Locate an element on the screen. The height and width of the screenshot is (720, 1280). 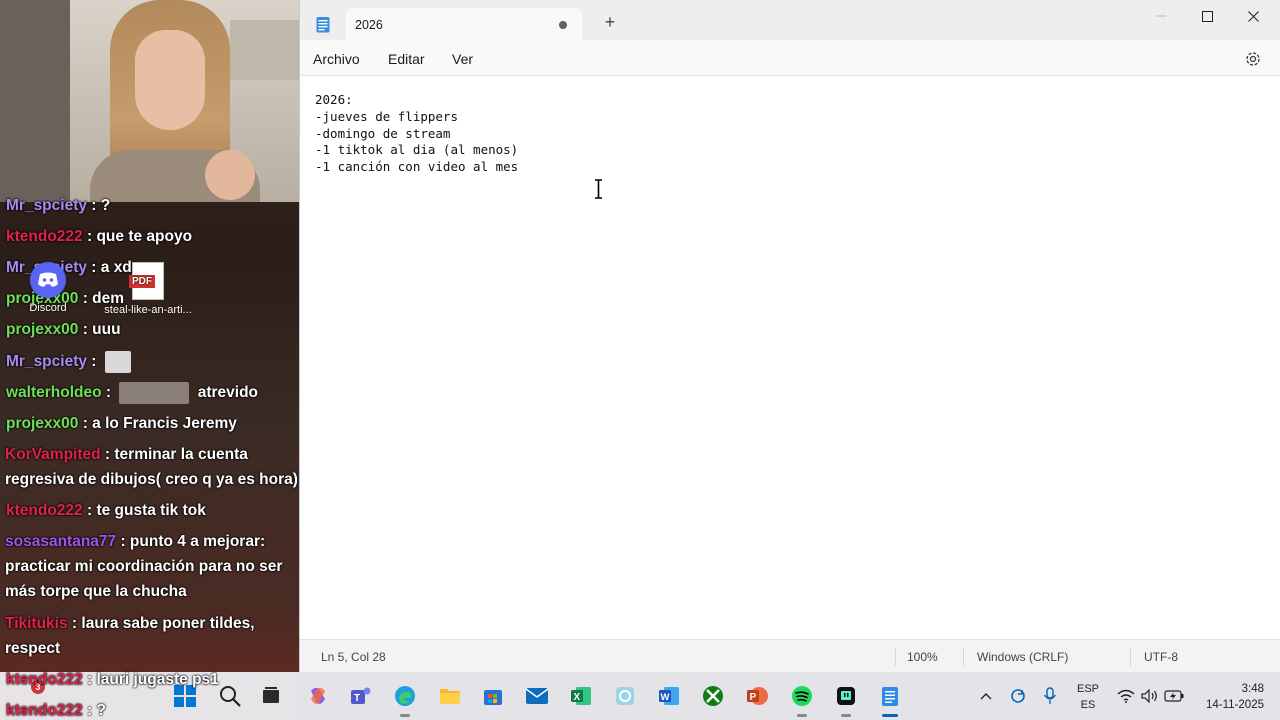
chevron-up-icon is located at coordinates (986, 696).